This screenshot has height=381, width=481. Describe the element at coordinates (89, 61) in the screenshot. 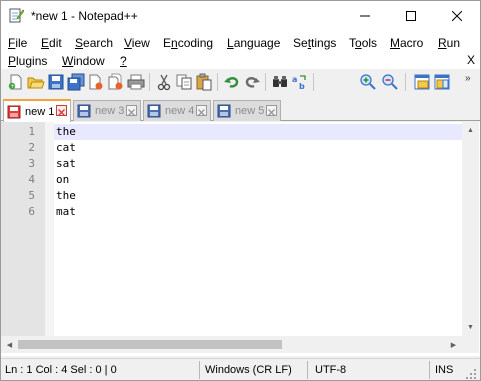

I see `menu-window-label: indow` at that location.